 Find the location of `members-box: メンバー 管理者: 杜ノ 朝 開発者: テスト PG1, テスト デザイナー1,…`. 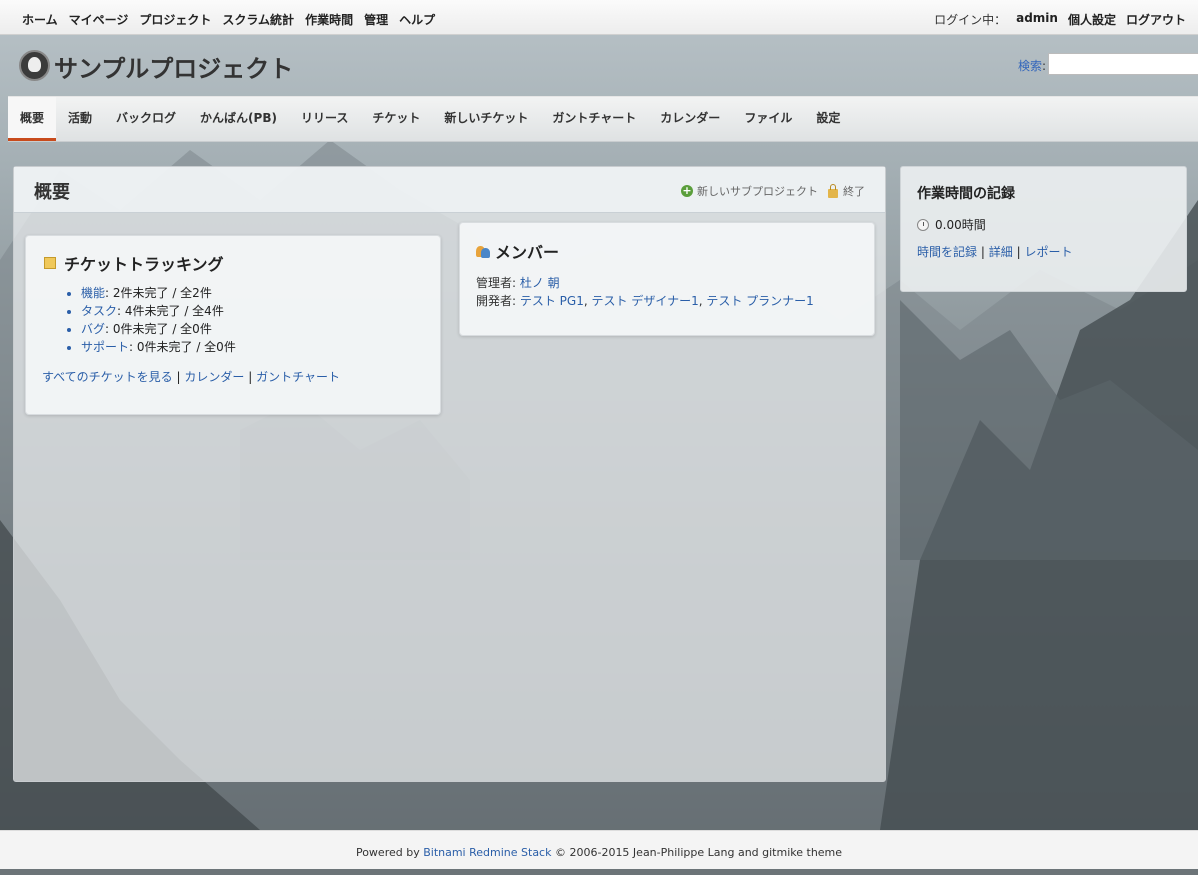

members-box: メンバー 管理者: 杜ノ 朝 開発者: テスト PG1, テスト デザイナー1,… is located at coordinates (667, 279).